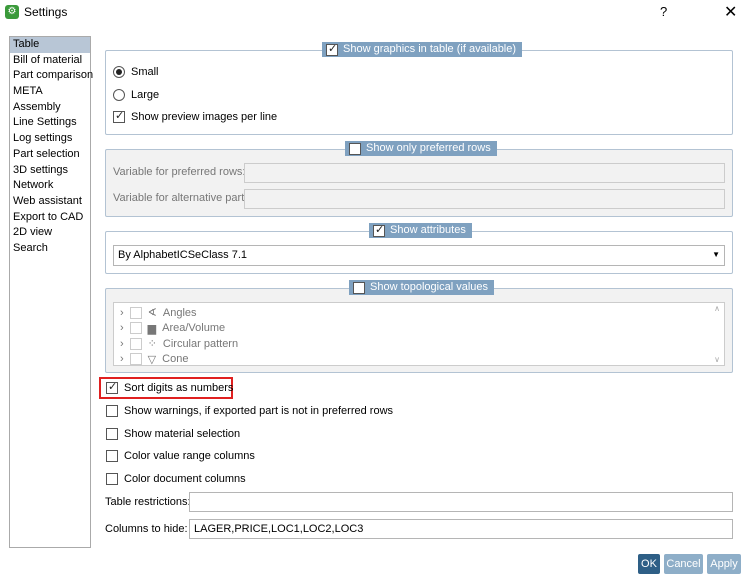 This screenshot has height=582, width=750. What do you see at coordinates (50, 233) in the screenshot?
I see `sidebar-item-2d-view: 2D view` at bounding box center [50, 233].